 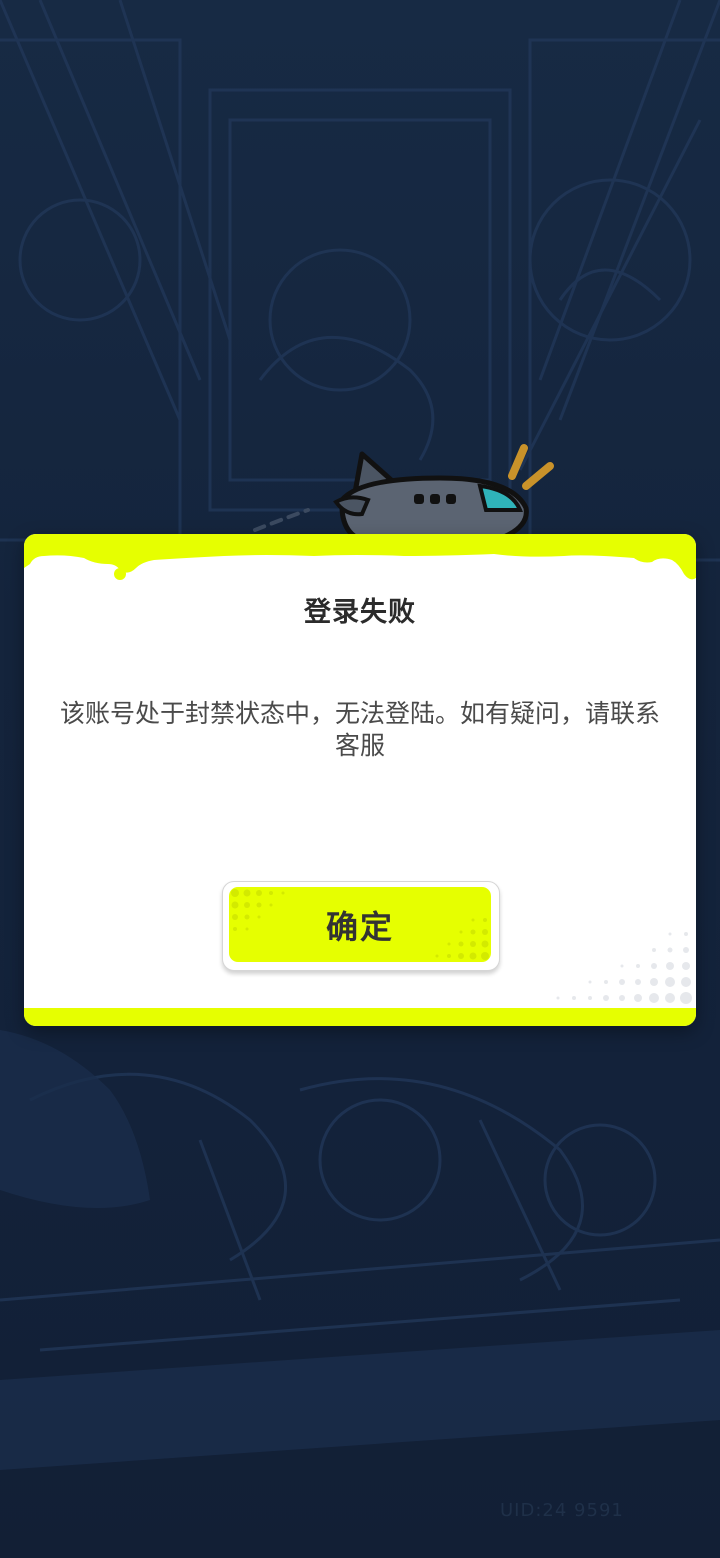 I want to click on airplane-icon, so click(x=403, y=494).